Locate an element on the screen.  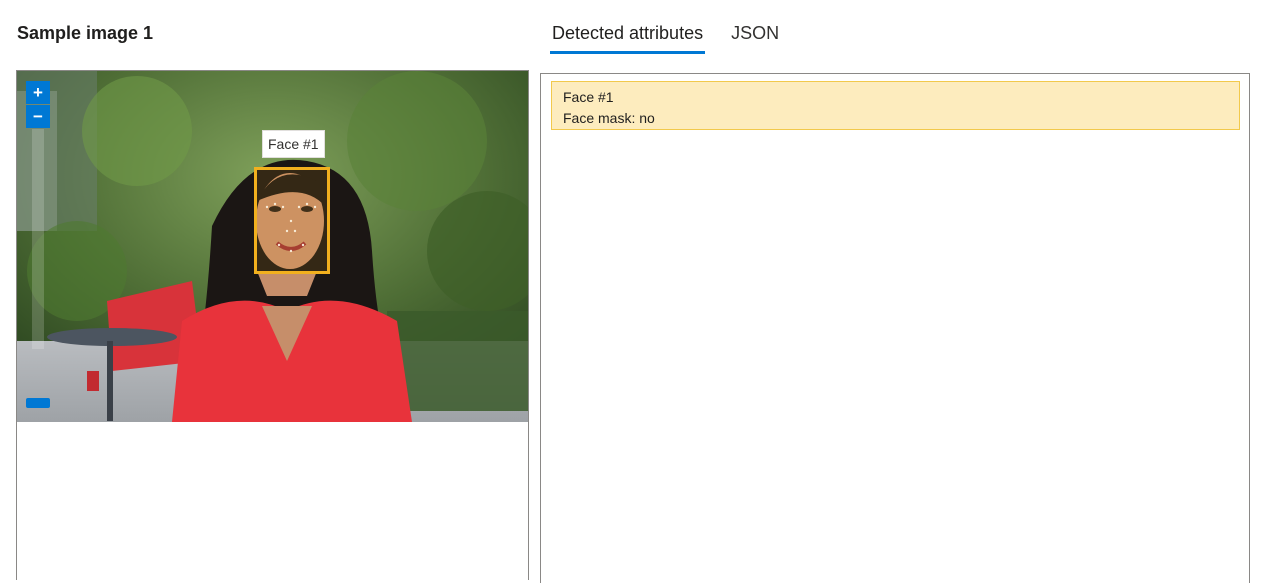
zoom-slider-track is located at coordinates (38, 239).